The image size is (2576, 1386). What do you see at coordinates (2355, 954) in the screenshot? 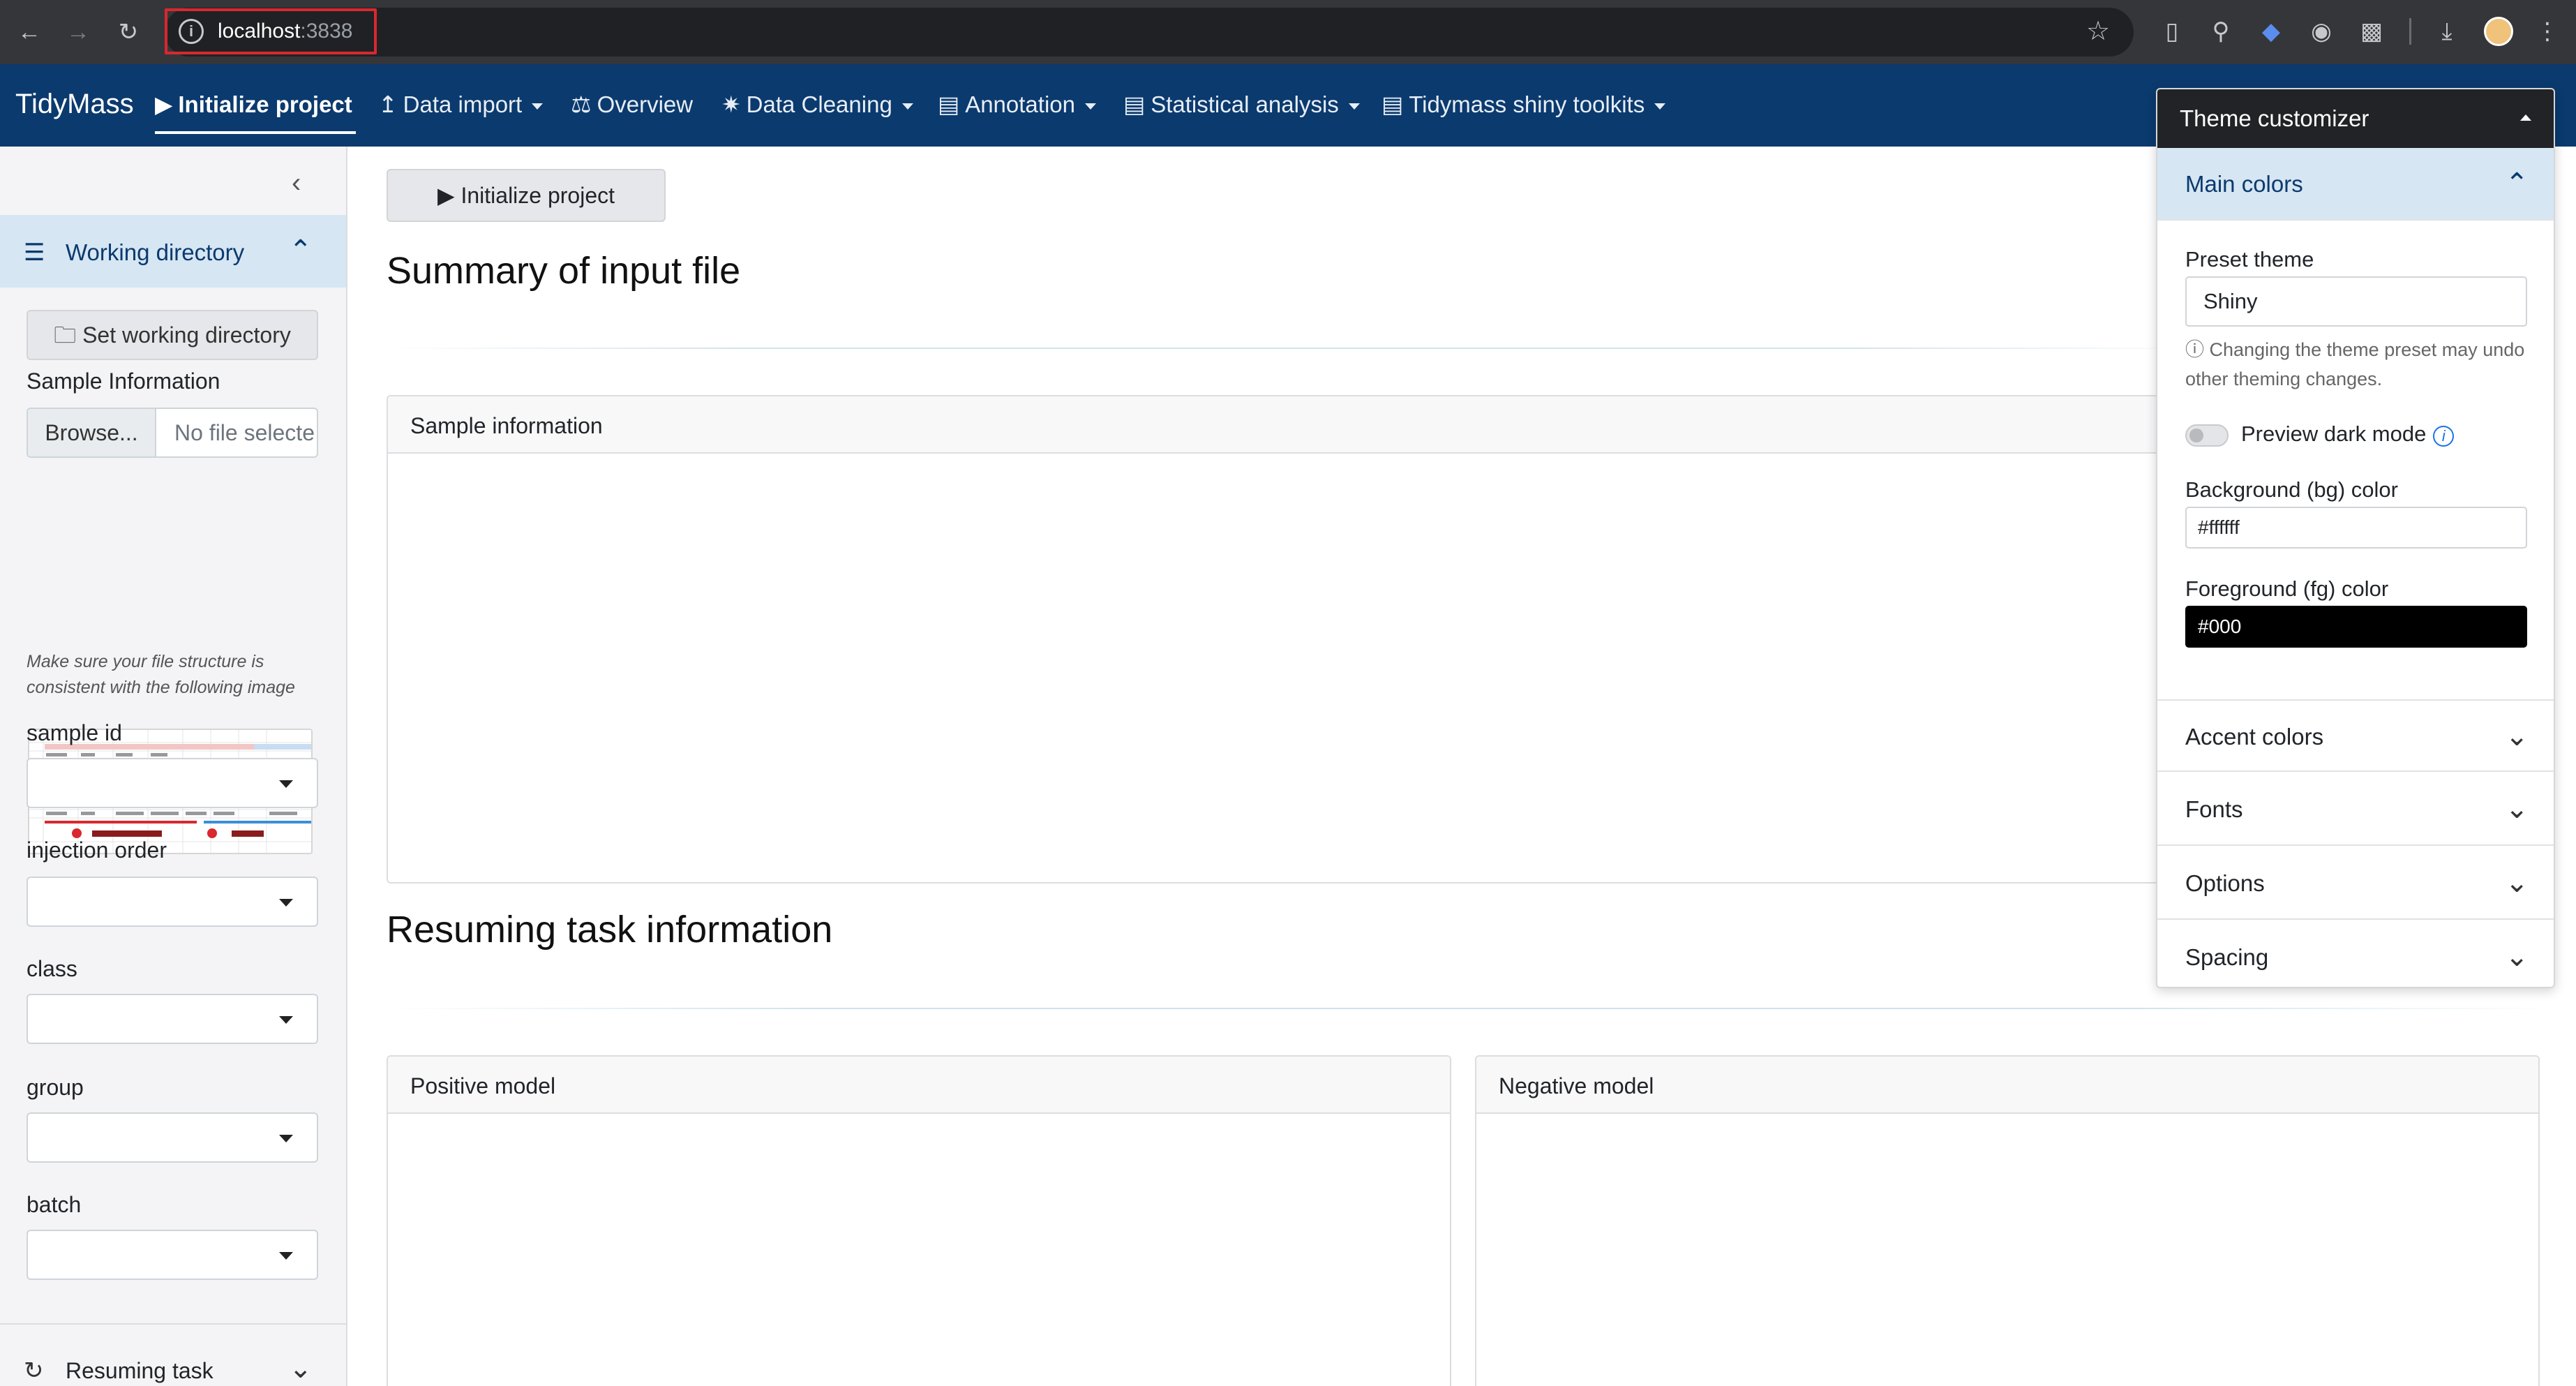
I see `spacing-section: Spacing ⌄` at bounding box center [2355, 954].